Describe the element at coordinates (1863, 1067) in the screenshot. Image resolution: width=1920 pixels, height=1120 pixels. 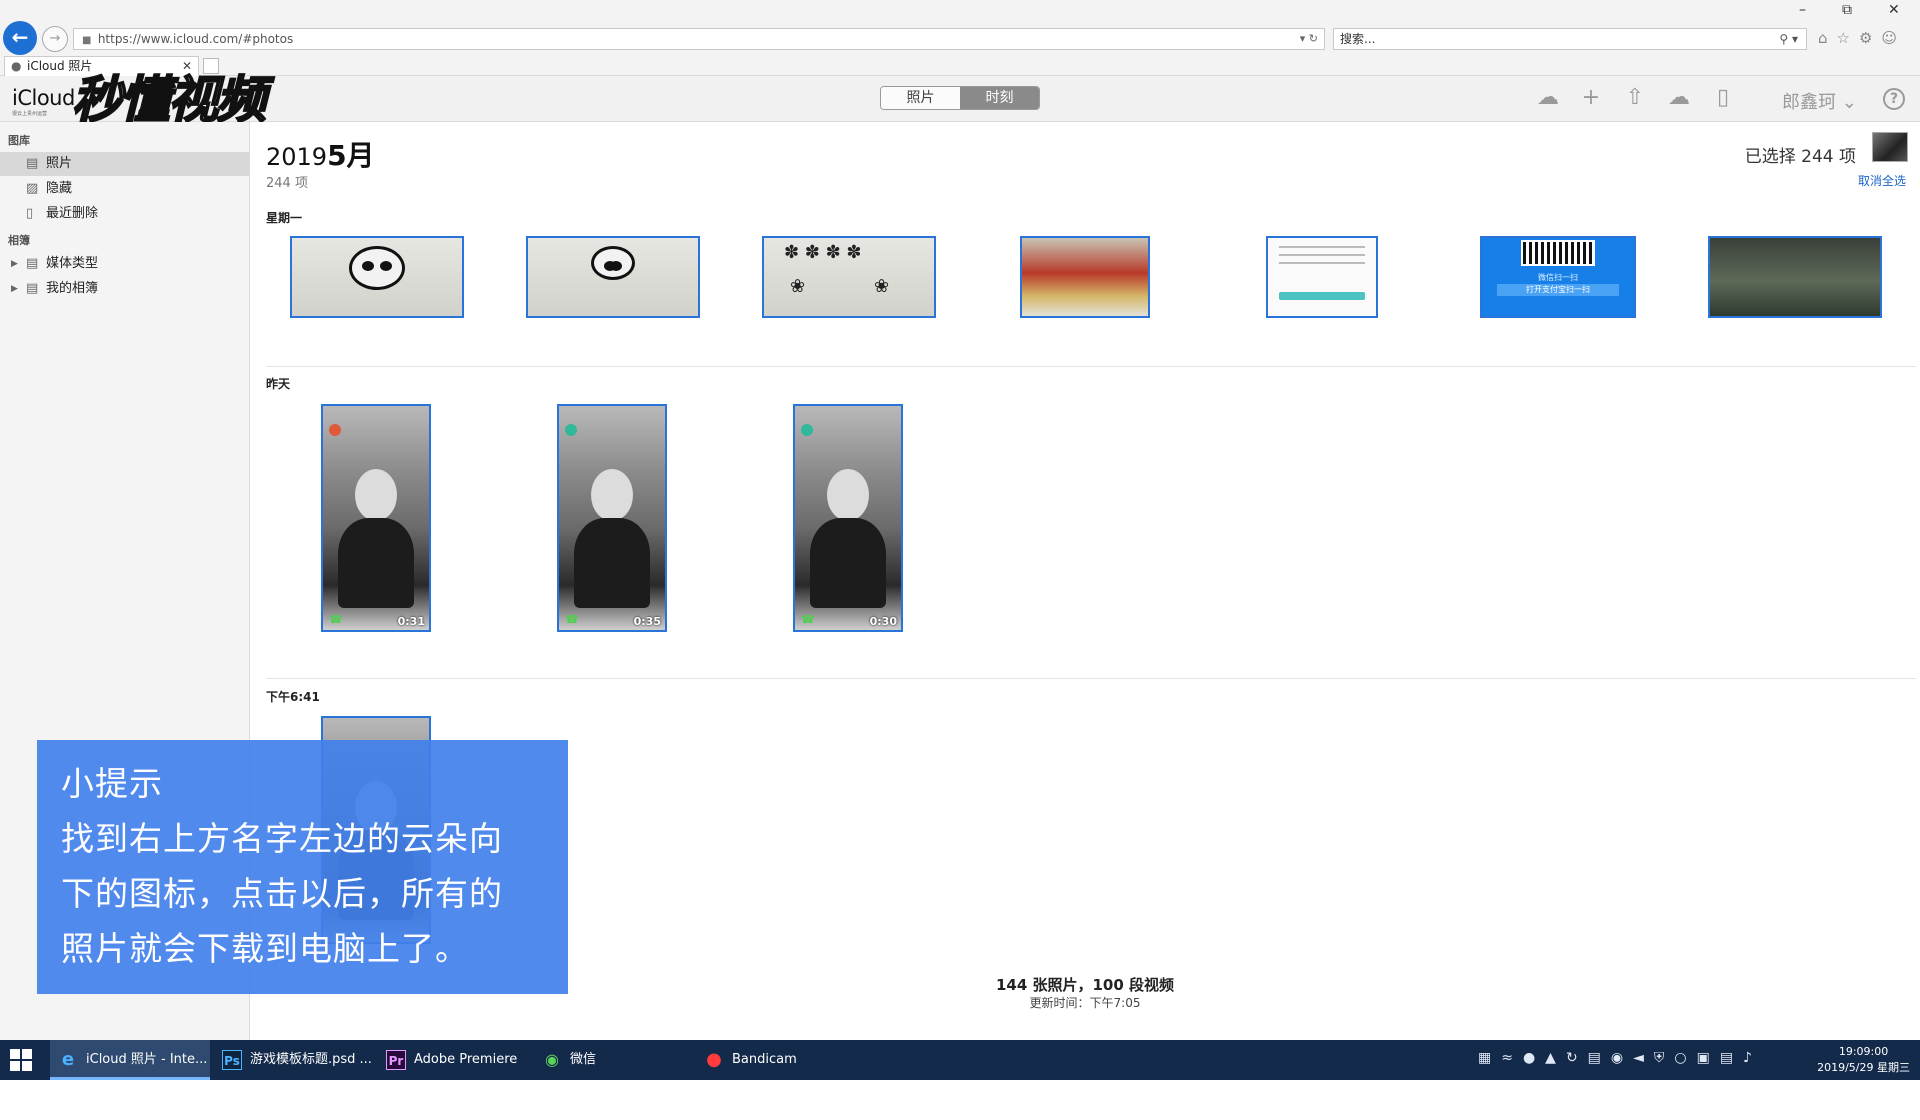
I see `clock-date: 2019/5/29 星期三` at that location.